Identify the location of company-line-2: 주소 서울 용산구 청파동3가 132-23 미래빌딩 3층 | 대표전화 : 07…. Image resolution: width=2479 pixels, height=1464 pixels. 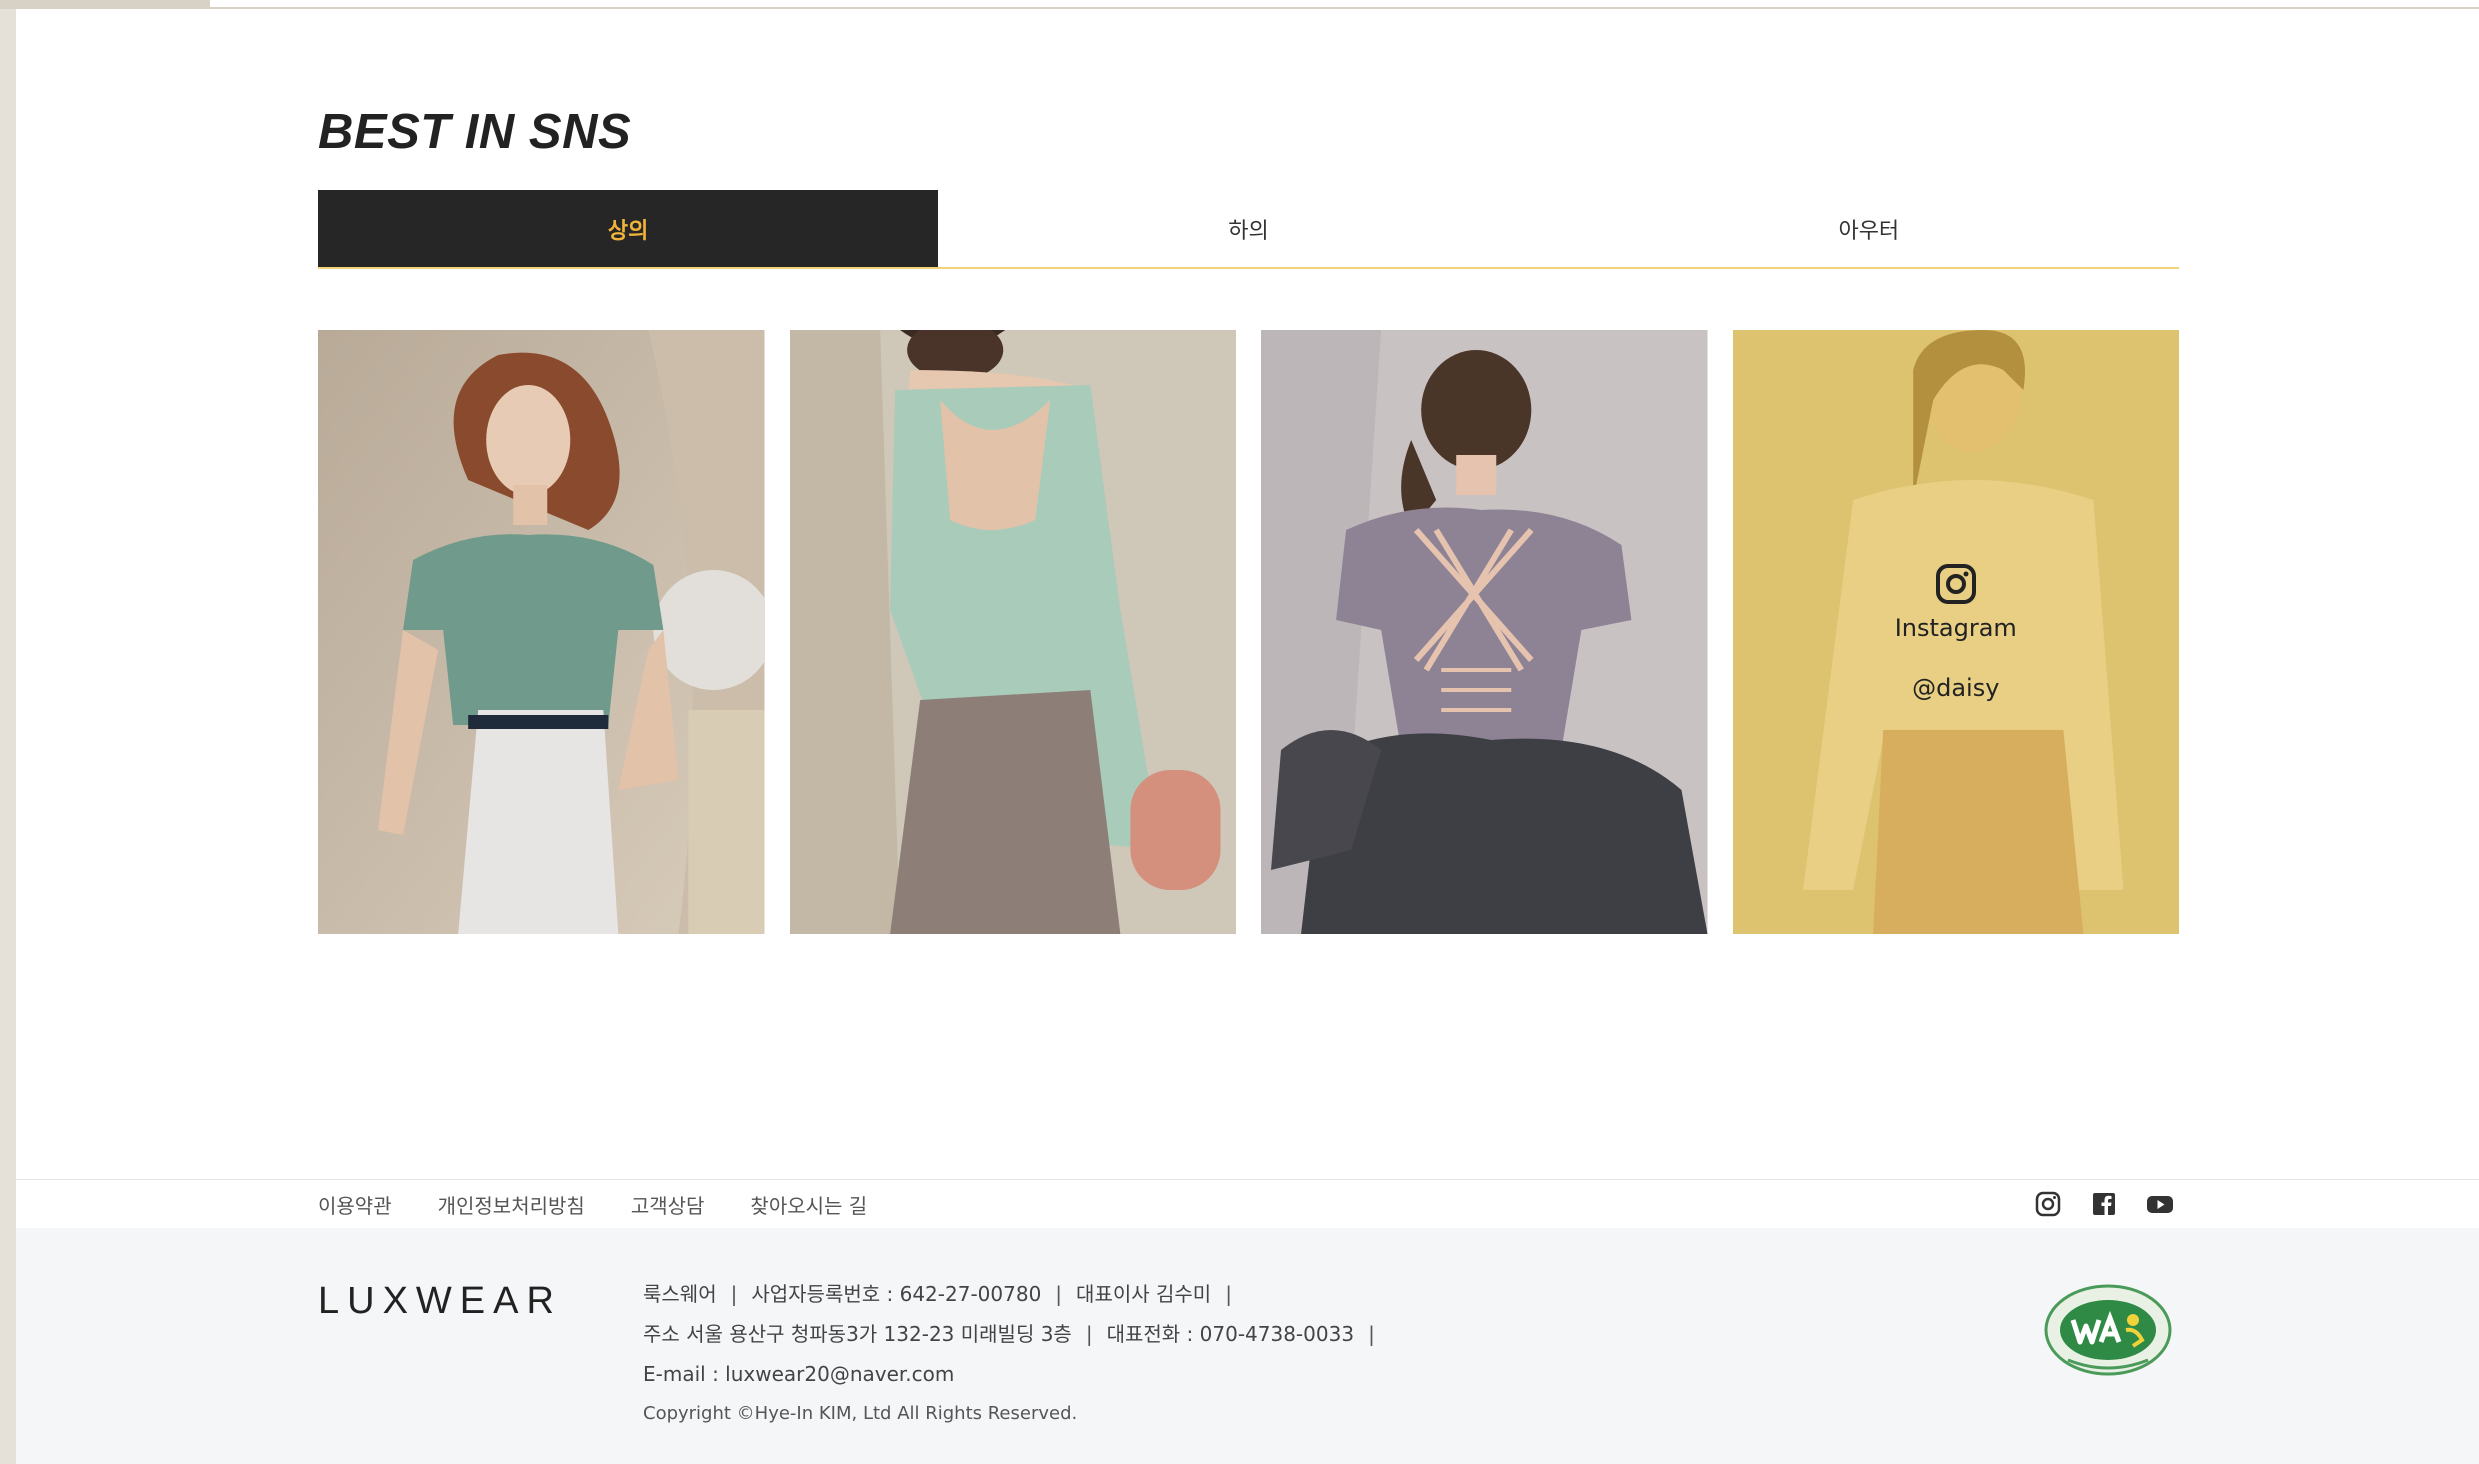
(1016, 1334).